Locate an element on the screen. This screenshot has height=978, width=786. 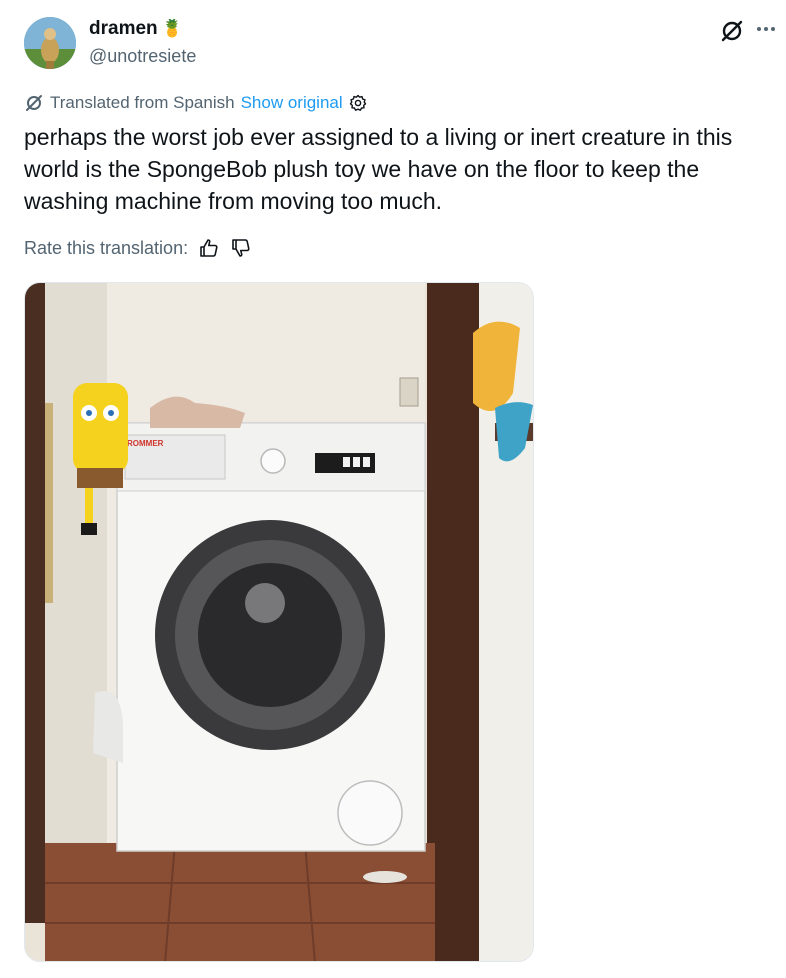
translation-row: Translated from Spanish Show original is located at coordinates (195, 103).